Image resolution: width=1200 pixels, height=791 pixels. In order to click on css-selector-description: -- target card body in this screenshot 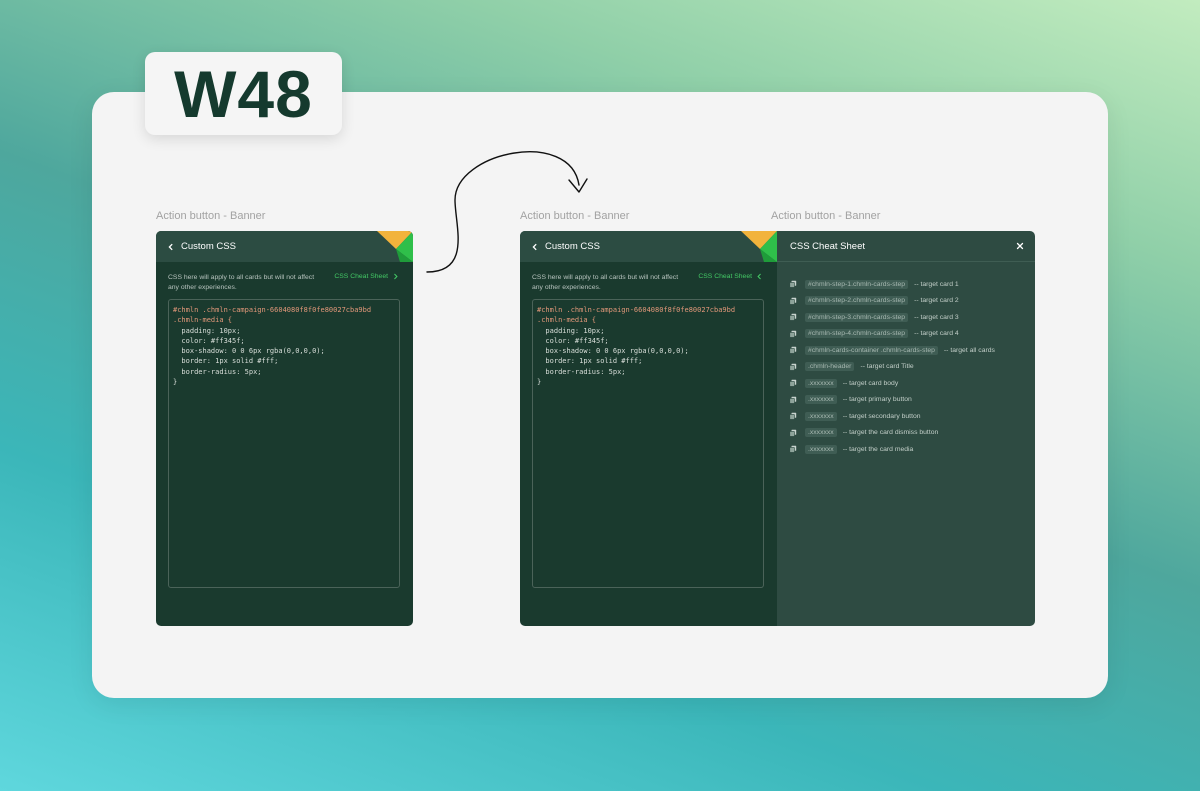, I will do `click(870, 383)`.